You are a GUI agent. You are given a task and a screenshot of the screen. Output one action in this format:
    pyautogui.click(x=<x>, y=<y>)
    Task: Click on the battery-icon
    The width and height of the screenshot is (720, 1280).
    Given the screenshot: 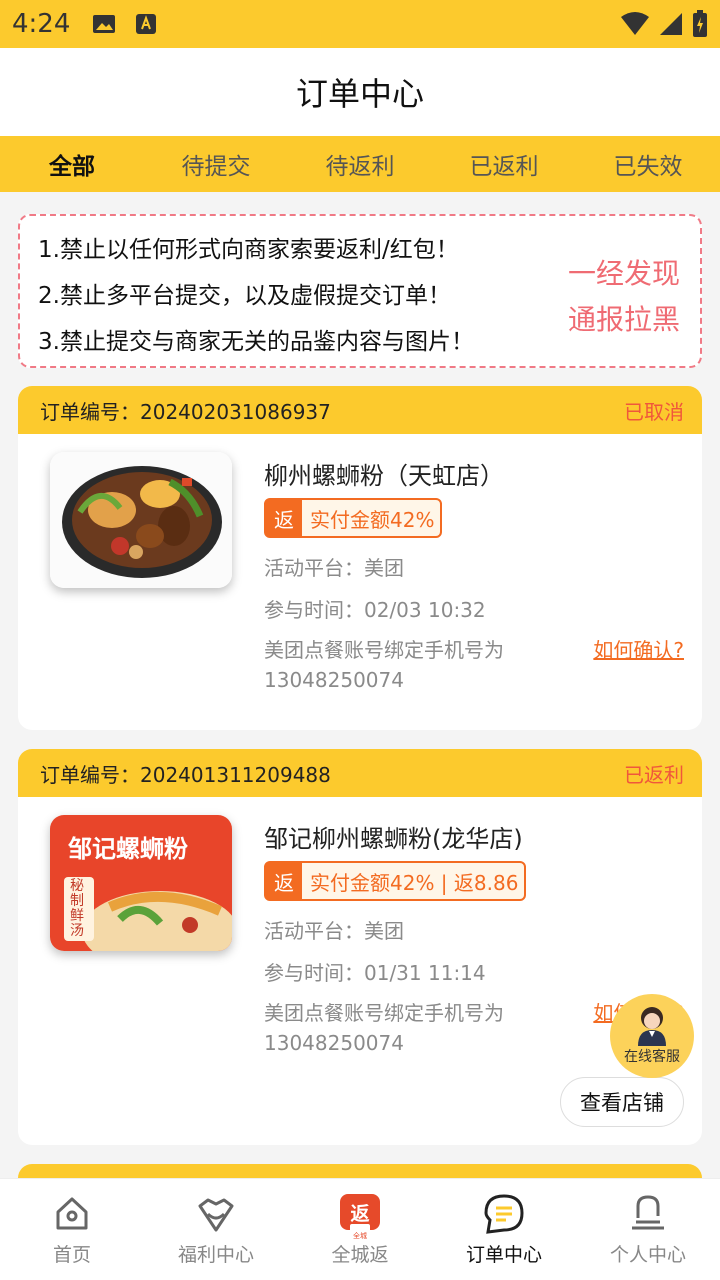 What is the action you would take?
    pyautogui.click(x=700, y=23)
    